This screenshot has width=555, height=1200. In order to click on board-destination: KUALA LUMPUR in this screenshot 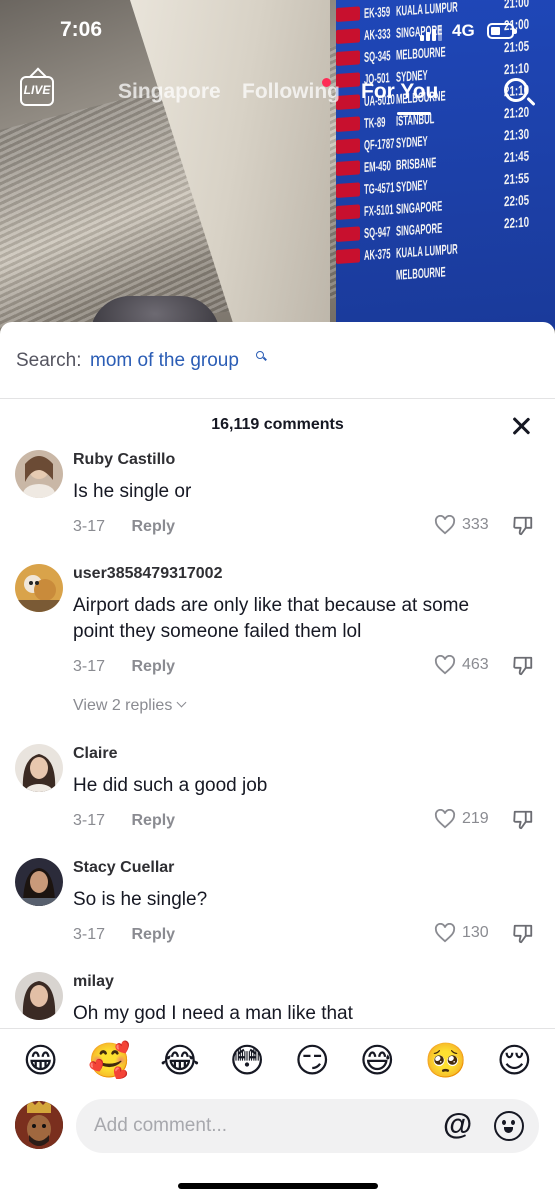, I will do `click(427, 250)`.